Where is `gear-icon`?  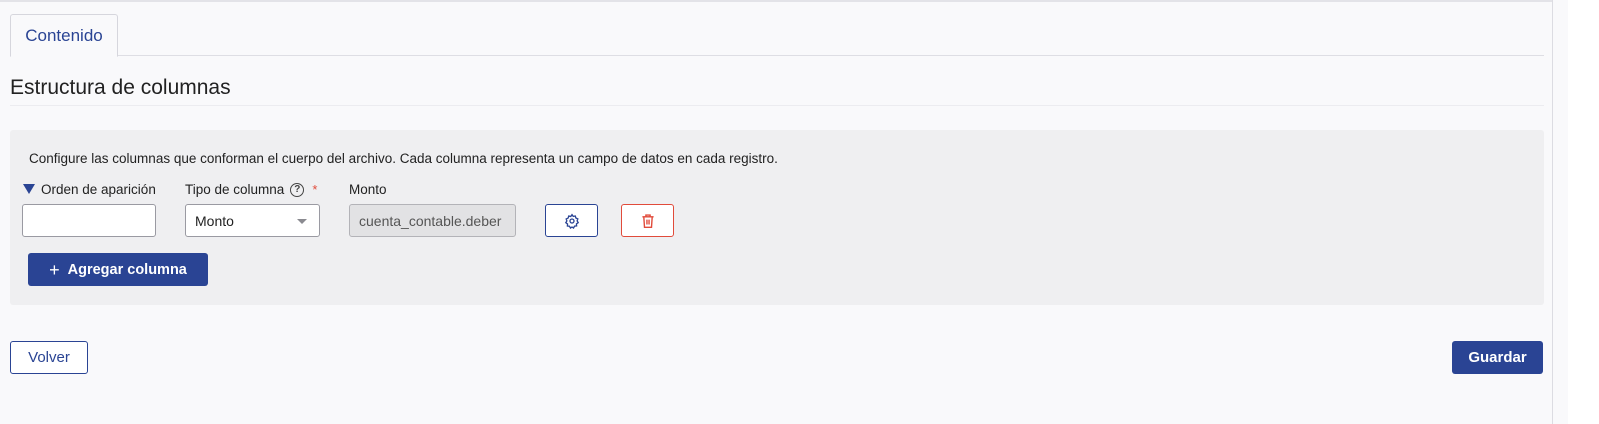
gear-icon is located at coordinates (571, 220).